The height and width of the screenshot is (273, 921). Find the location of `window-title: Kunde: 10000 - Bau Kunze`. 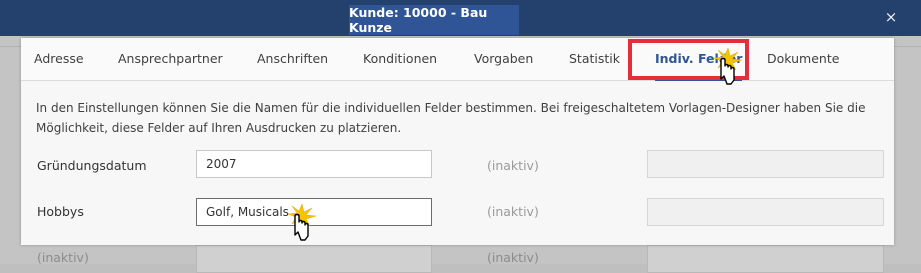

window-title: Kunde: 10000 - Bau Kunze is located at coordinates (434, 20).